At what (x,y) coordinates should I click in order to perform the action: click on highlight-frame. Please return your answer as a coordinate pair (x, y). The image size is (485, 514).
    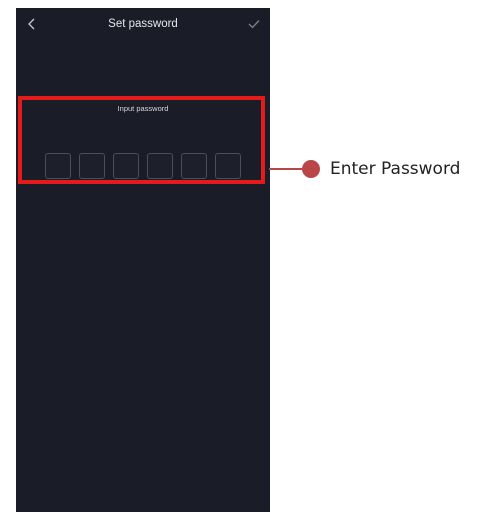
    Looking at the image, I should click on (141, 140).